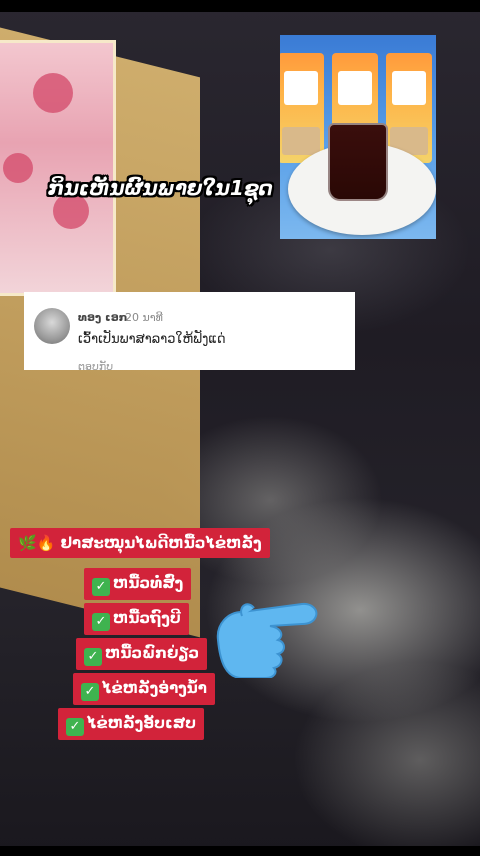 The width and height of the screenshot is (480, 856). I want to click on tea-glass, so click(358, 162).